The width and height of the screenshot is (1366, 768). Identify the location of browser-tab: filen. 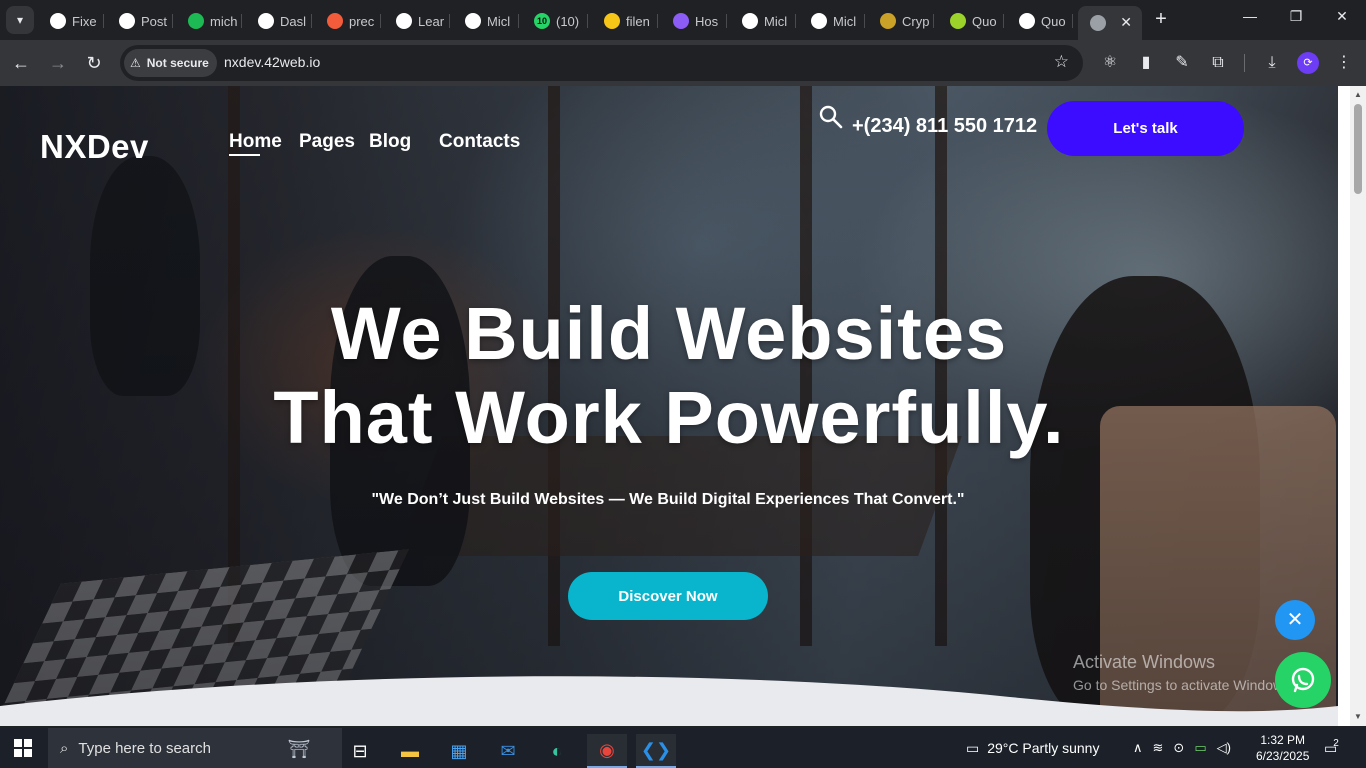
(625, 21).